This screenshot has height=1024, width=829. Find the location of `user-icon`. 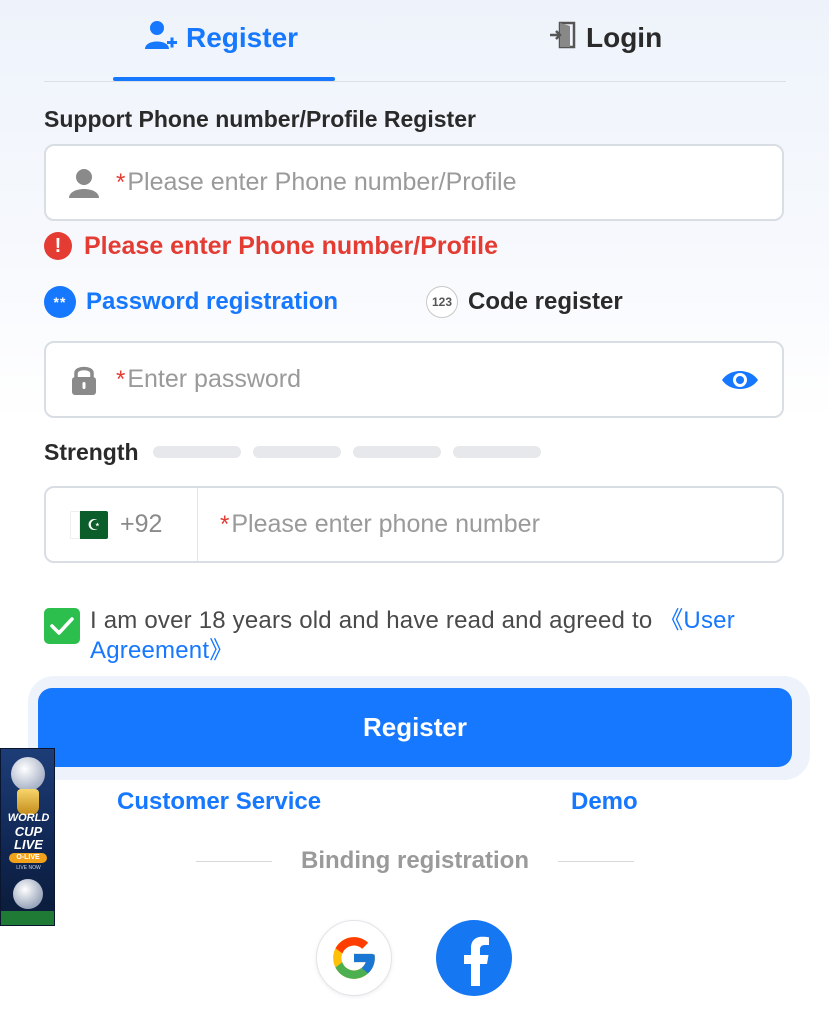

user-icon is located at coordinates (84, 183).